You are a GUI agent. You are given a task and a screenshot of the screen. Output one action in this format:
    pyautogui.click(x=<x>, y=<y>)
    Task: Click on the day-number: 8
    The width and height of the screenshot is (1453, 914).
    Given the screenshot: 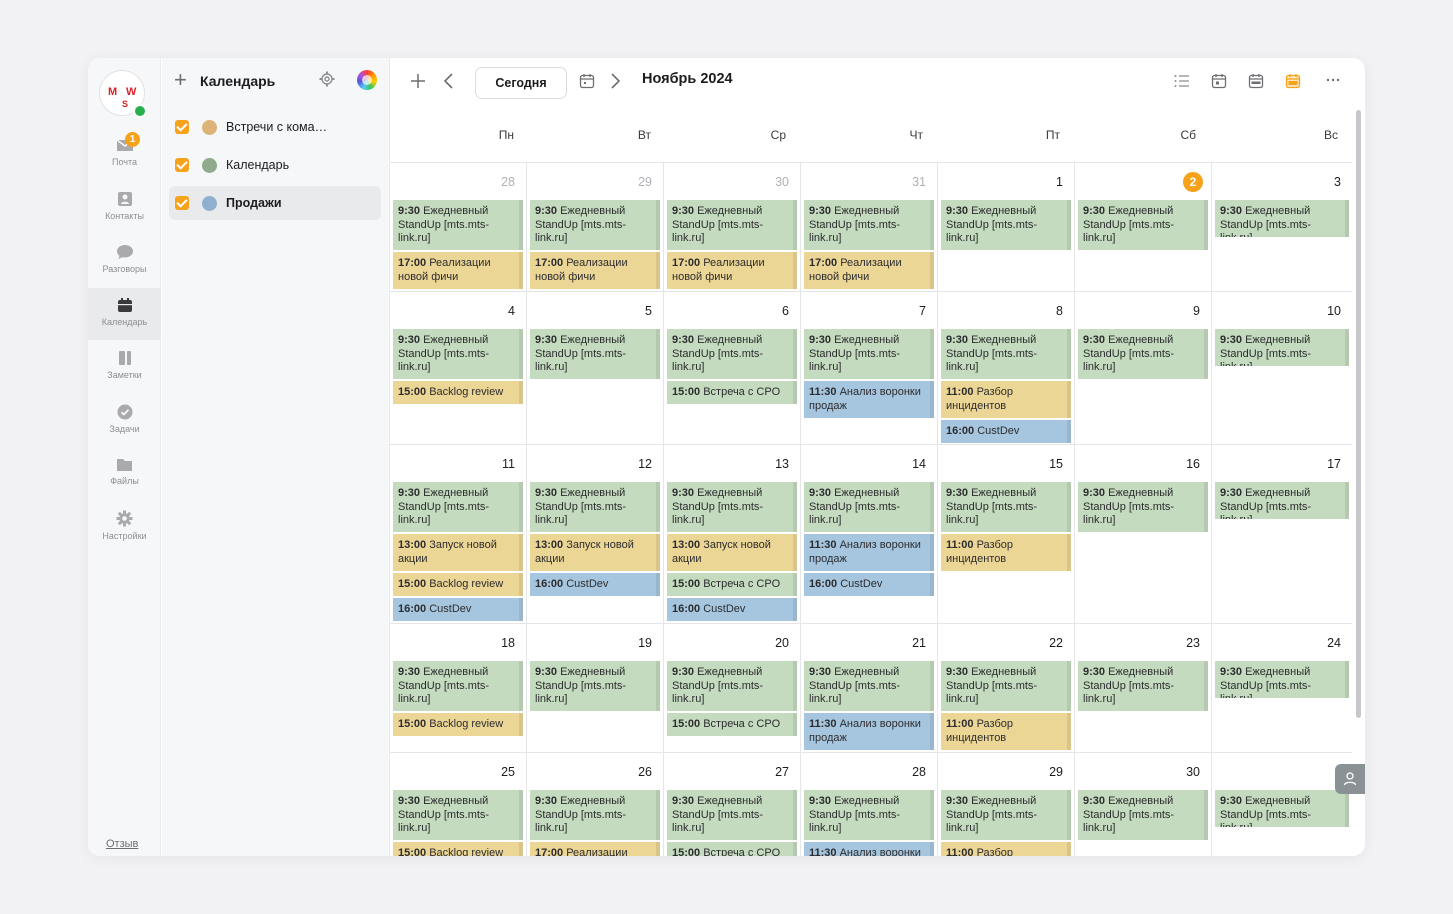 What is the action you would take?
    pyautogui.click(x=1059, y=311)
    